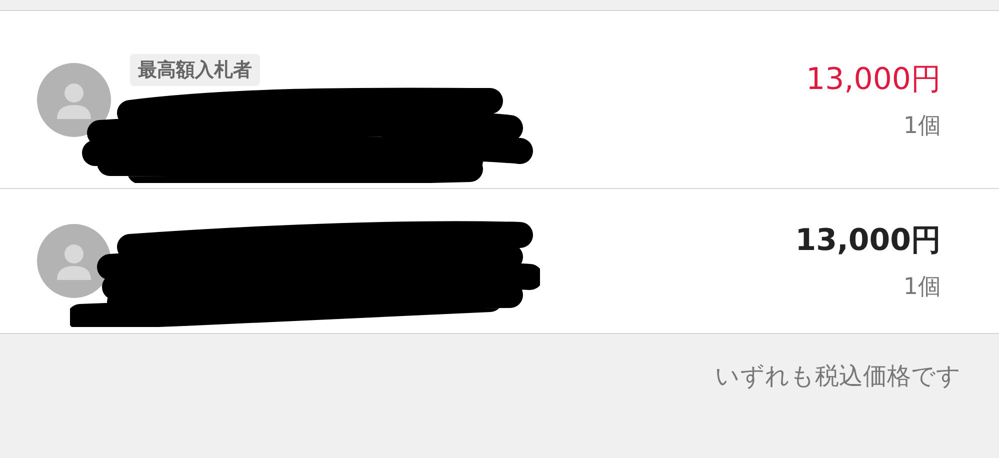  Describe the element at coordinates (838, 376) in the screenshot. I see `tax-note: いずれも税込価格です` at that location.